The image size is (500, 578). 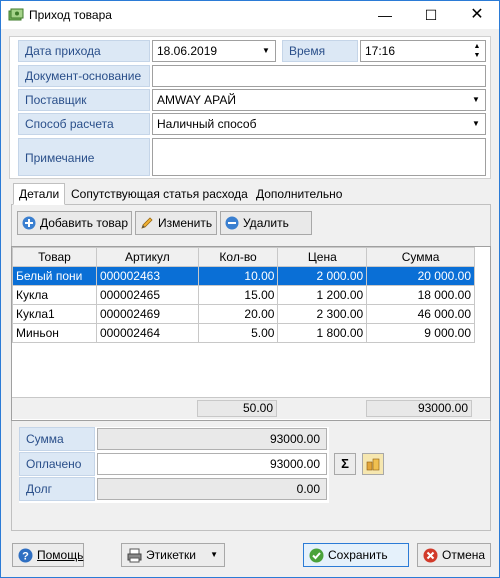 What do you see at coordinates (54, 276) in the screenshot?
I see `cell-product: Белый пони` at bounding box center [54, 276].